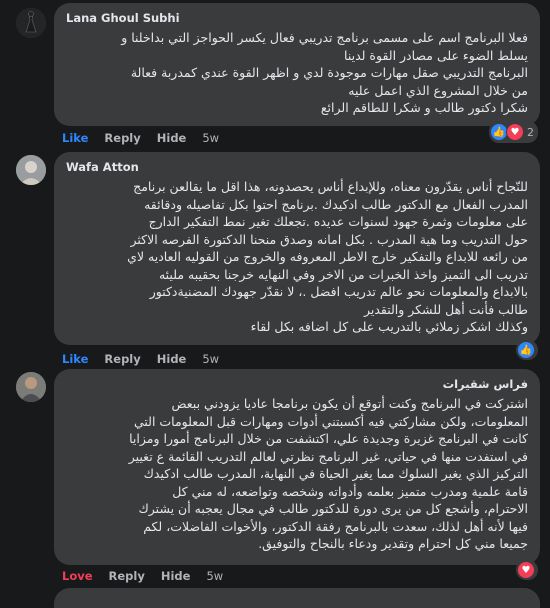  I want to click on comment-author: فراس شقيرات, so click(297, 384).